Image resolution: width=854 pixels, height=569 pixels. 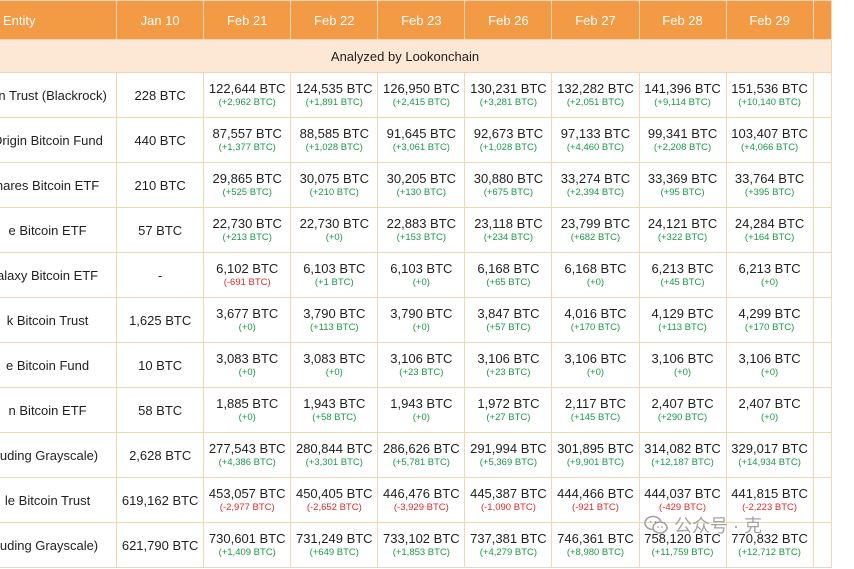 I want to click on holding-value: 122,644 BTC, so click(x=247, y=89).